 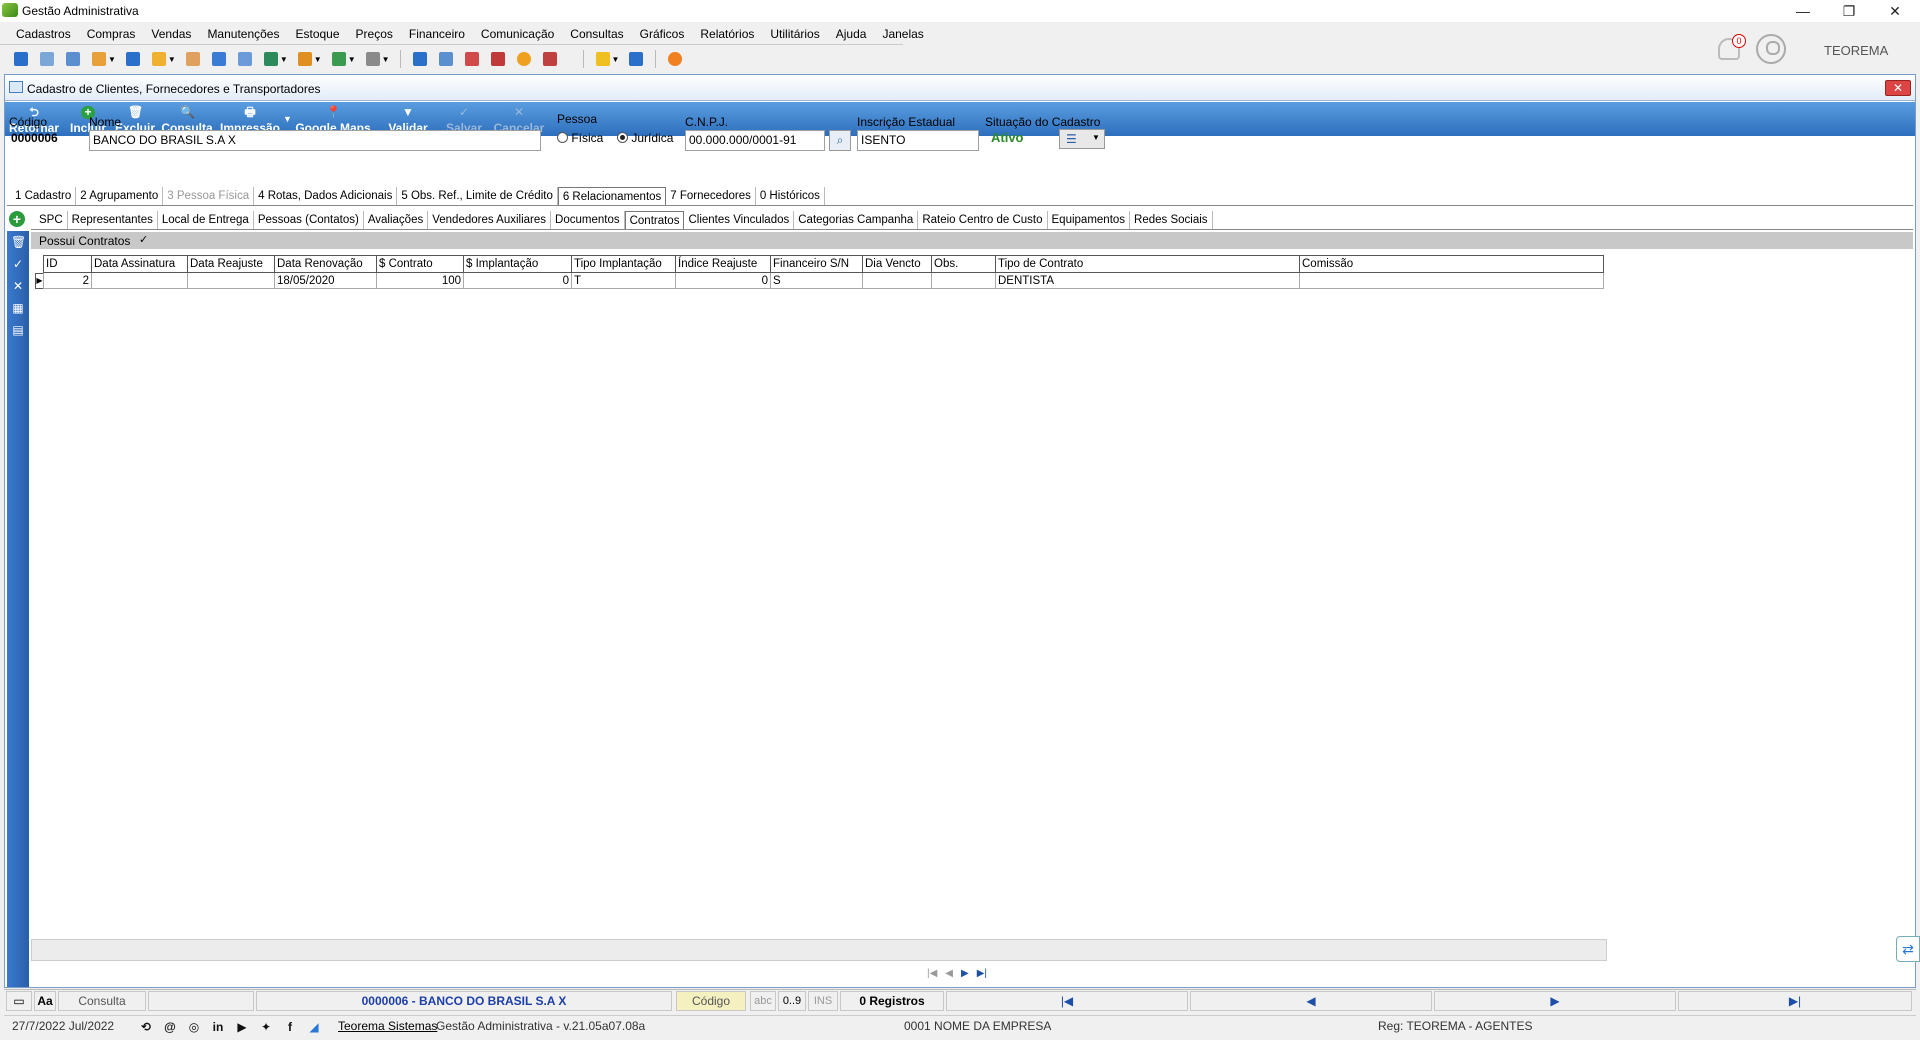 What do you see at coordinates (517, 264) in the screenshot?
I see `col-implantacao: $ Implantação` at bounding box center [517, 264].